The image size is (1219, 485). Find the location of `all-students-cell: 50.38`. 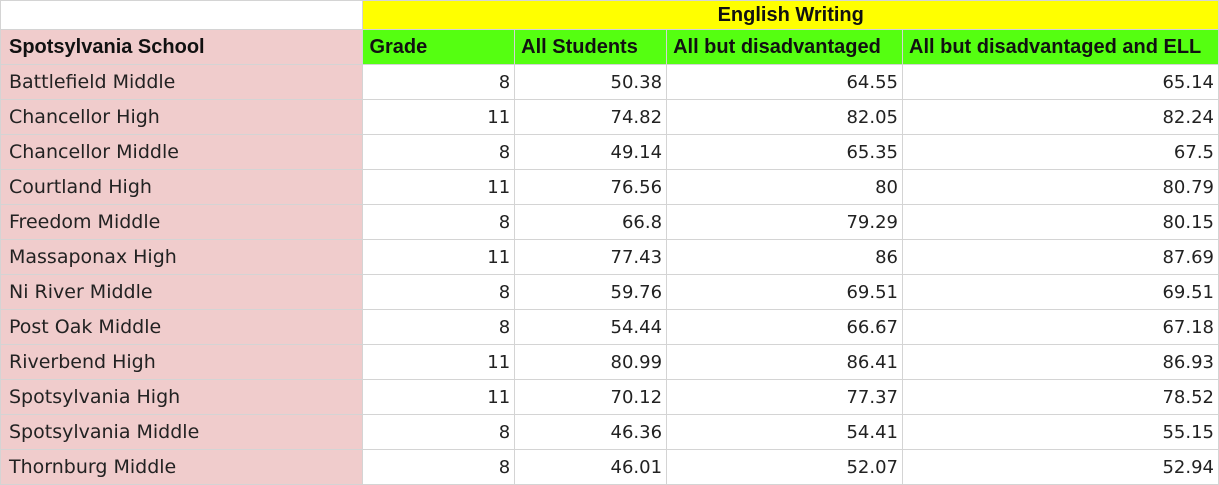

all-students-cell: 50.38 is located at coordinates (591, 82).